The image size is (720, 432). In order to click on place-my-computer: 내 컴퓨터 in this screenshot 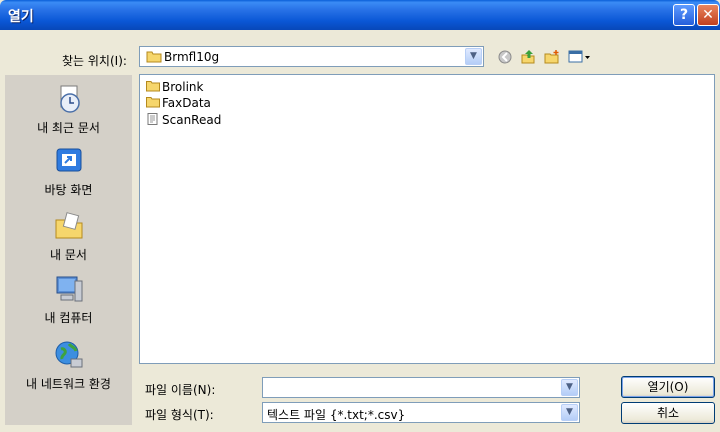, I will do `click(68, 299)`.